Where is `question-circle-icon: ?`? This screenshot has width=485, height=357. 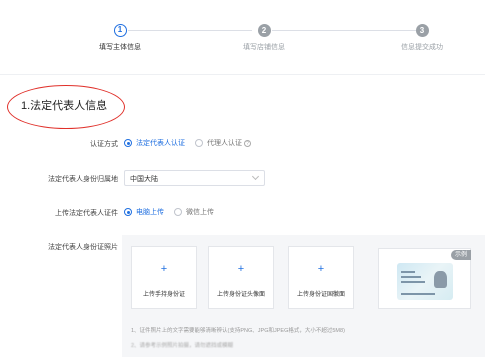
question-circle-icon: ? is located at coordinates (247, 143).